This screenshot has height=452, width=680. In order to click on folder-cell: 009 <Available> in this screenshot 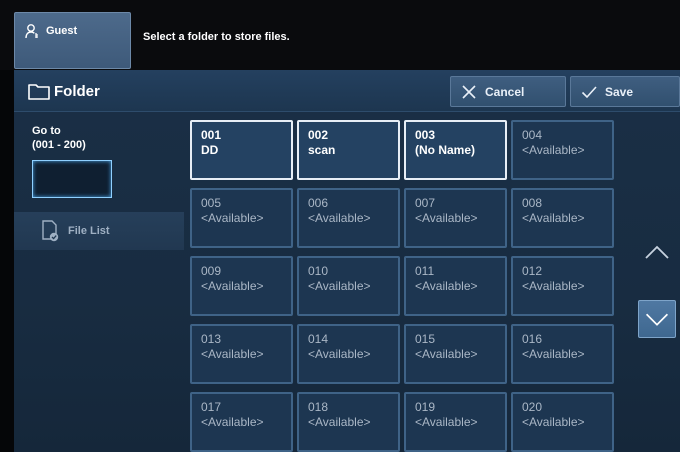, I will do `click(241, 286)`.